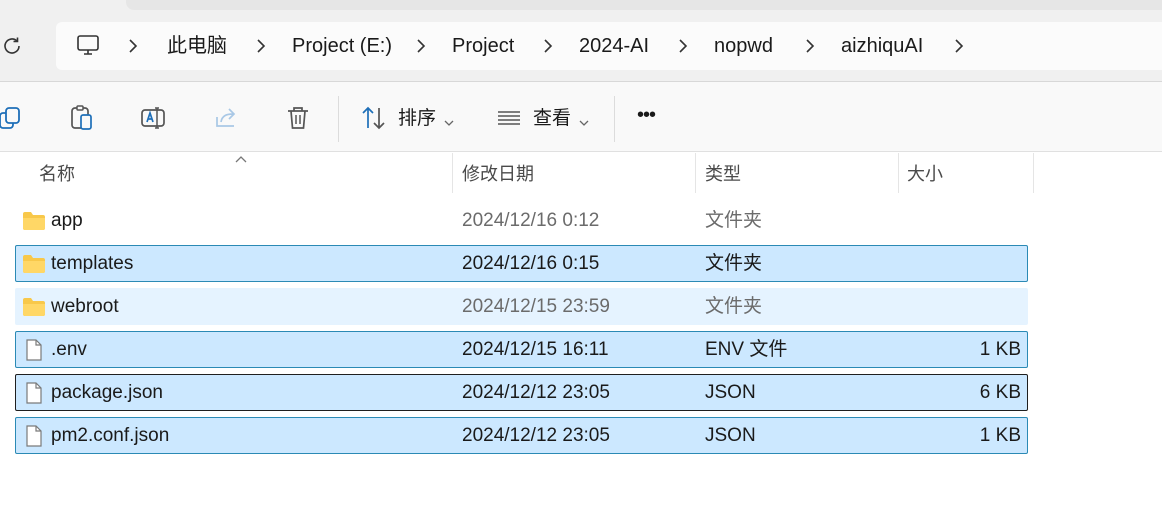 This screenshot has width=1162, height=513. What do you see at coordinates (498, 174) in the screenshot?
I see `column-header-modified: 修改日期` at bounding box center [498, 174].